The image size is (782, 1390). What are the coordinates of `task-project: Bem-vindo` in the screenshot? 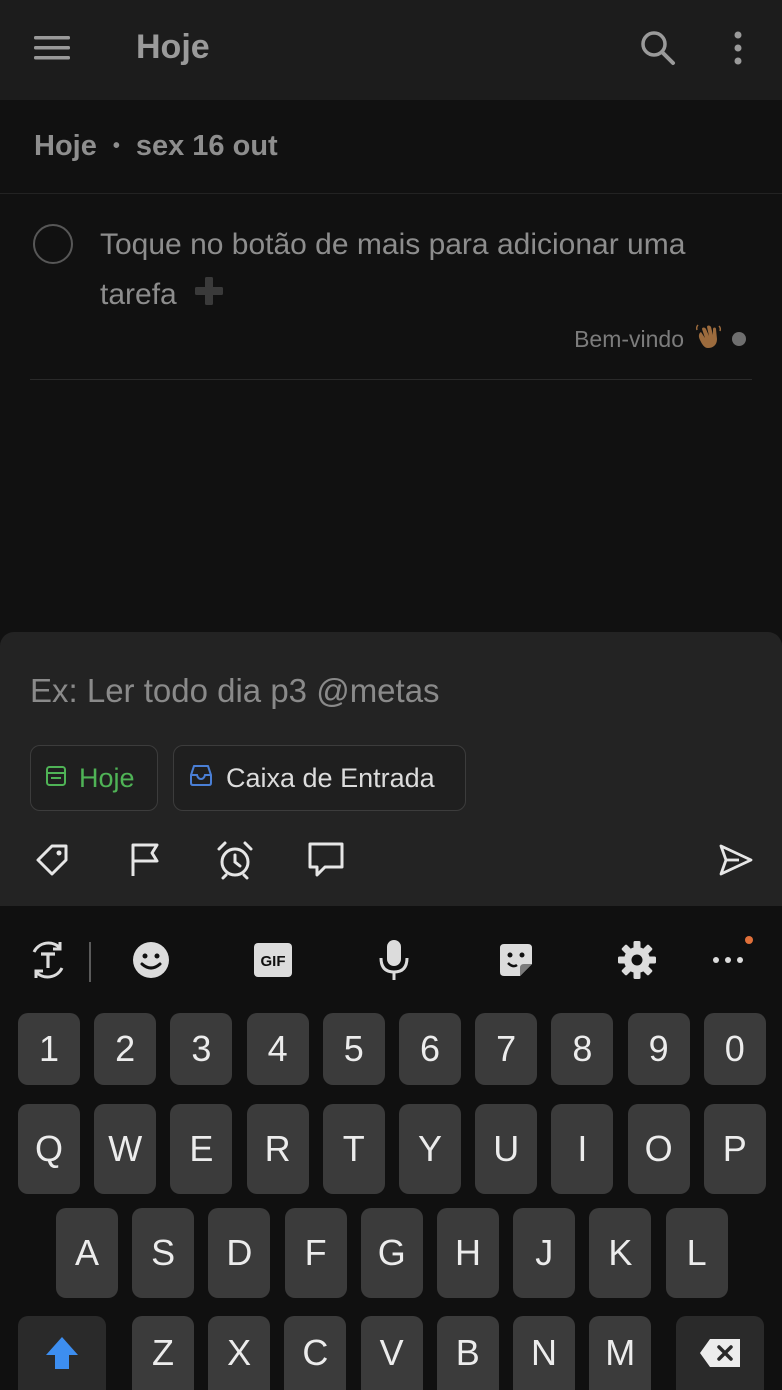 It's located at (660, 339).